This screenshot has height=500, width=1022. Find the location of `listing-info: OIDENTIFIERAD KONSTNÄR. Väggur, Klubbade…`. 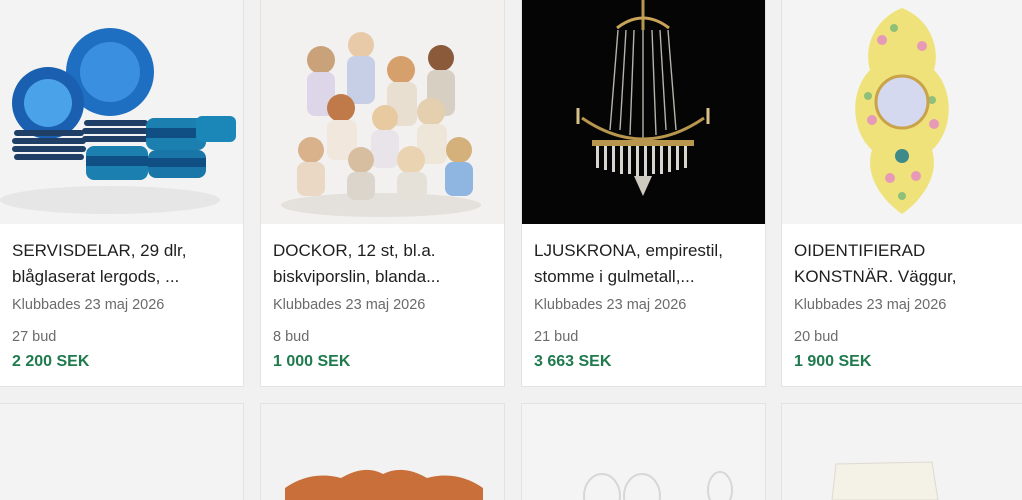

listing-info: OIDENTIFIERAD KONSTNÄR. Väggur, Klubbade… is located at coordinates (904, 305).